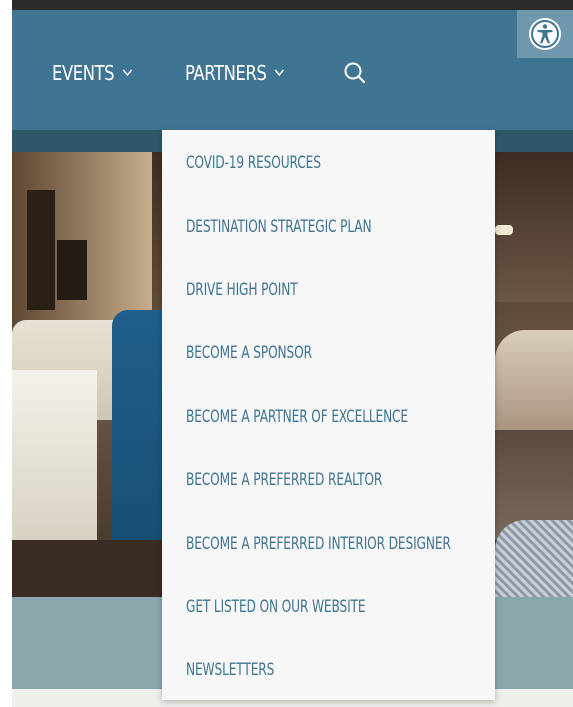 This screenshot has width=573, height=707. I want to click on hero-right-lamp-shape, so click(504, 230).